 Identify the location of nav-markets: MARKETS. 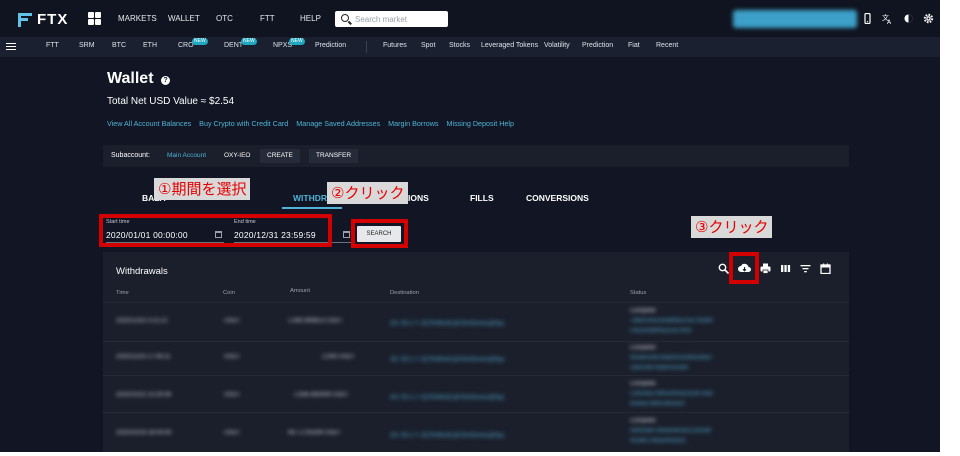
(137, 18).